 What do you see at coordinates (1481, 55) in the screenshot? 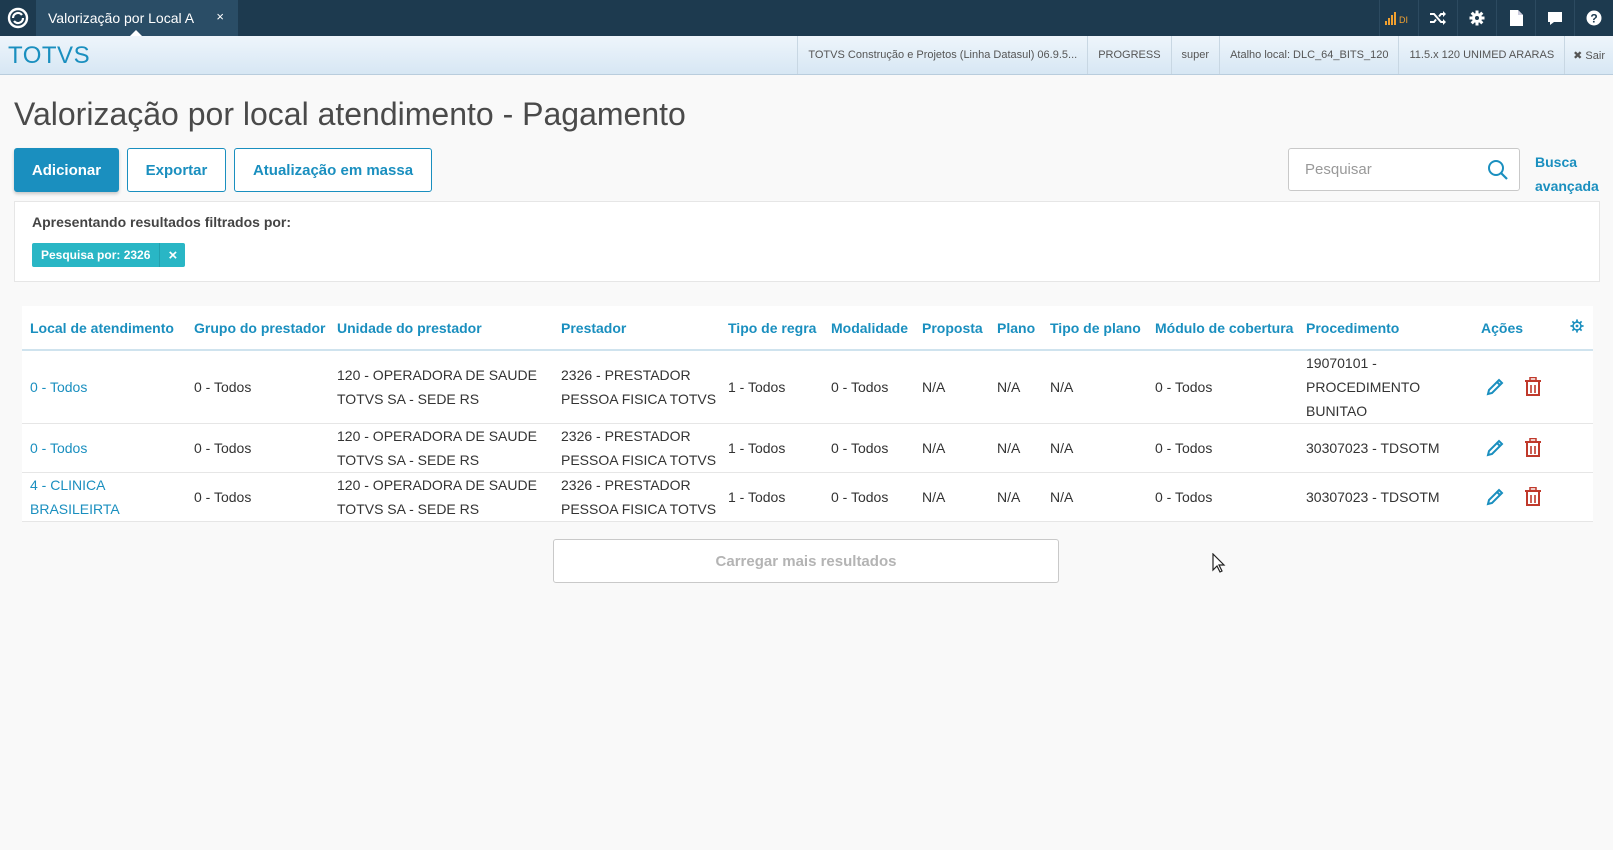
I see `info-version: 11.5.x 120 UNIMED ARARAS` at bounding box center [1481, 55].